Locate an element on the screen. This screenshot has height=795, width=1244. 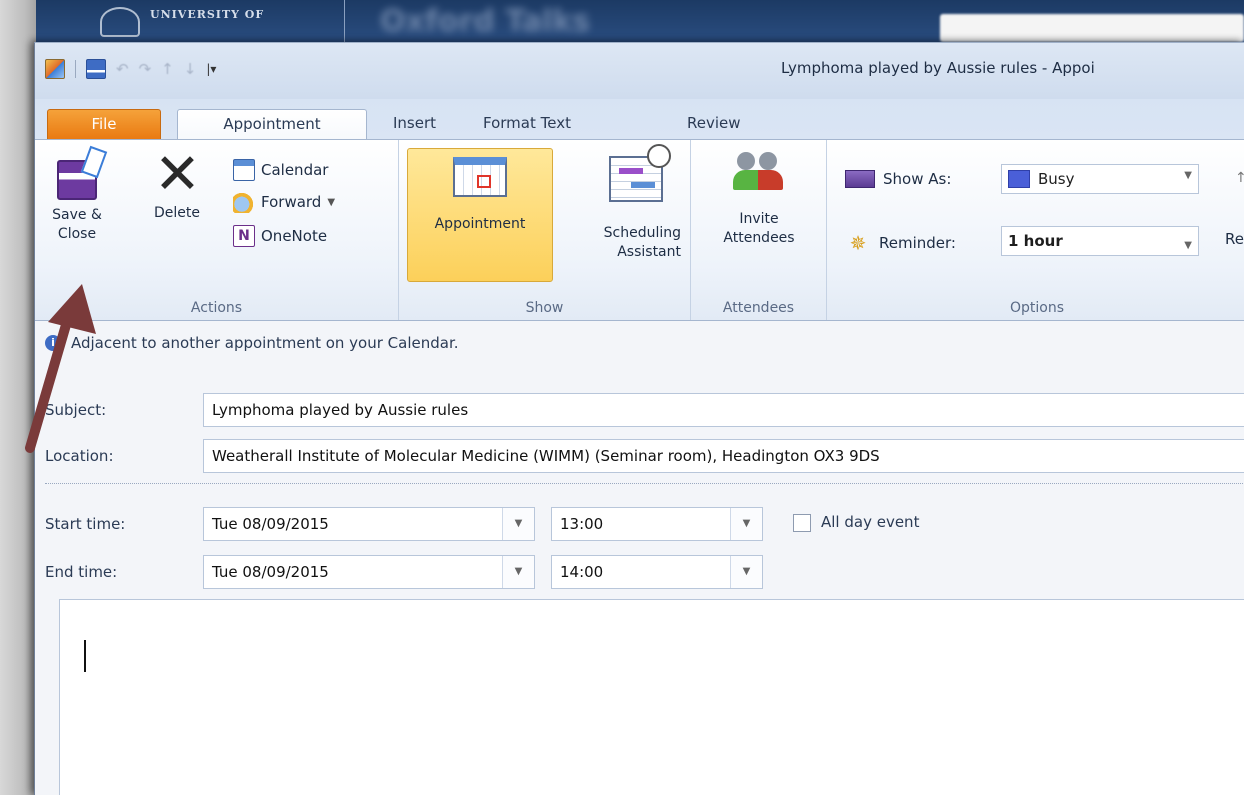
tab-appointment: Appointment is located at coordinates (272, 124).